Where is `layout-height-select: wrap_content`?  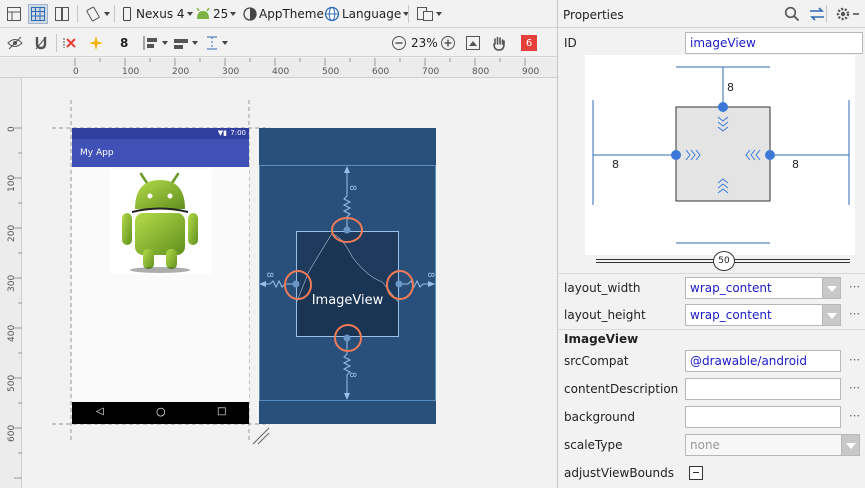 layout-height-select: wrap_content is located at coordinates (754, 315).